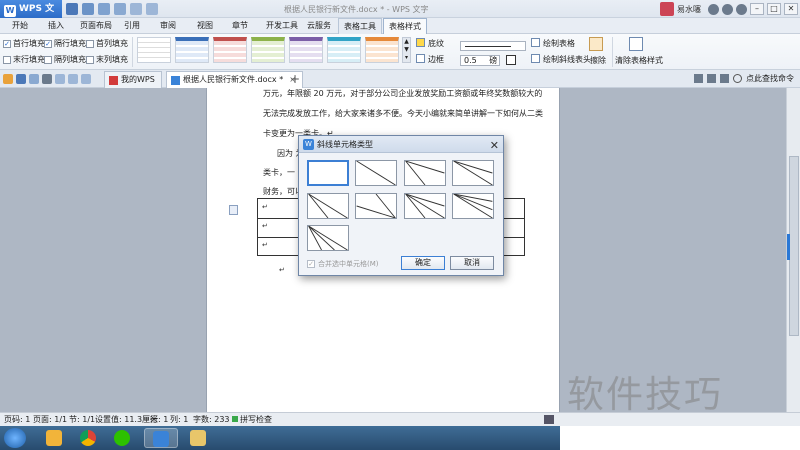  I want to click on checkbox-header-row: ✓ 首行填充, so click(24, 43).